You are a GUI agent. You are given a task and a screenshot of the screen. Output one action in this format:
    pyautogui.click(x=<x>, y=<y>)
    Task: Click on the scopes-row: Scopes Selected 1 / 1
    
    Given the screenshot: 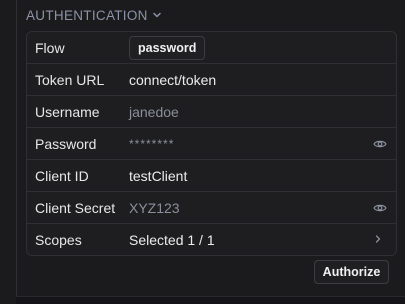 What is the action you would take?
    pyautogui.click(x=211, y=239)
    